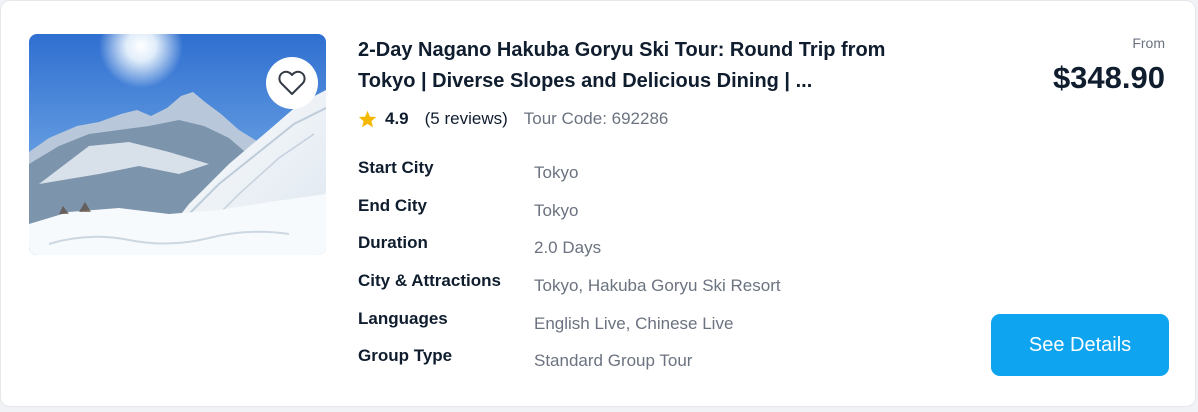 This screenshot has height=412, width=1198. What do you see at coordinates (396, 167) in the screenshot?
I see `detail-label: Start City` at bounding box center [396, 167].